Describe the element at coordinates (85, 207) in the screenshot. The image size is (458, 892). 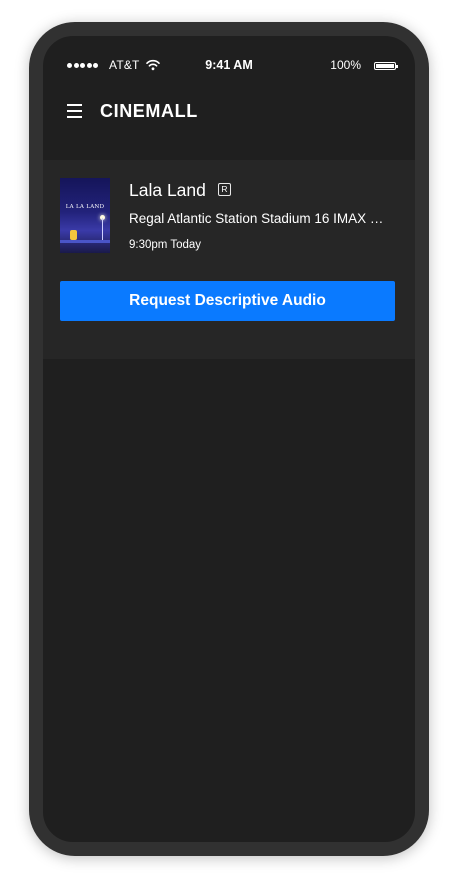
I see `poster-title: LA LA LAND` at that location.